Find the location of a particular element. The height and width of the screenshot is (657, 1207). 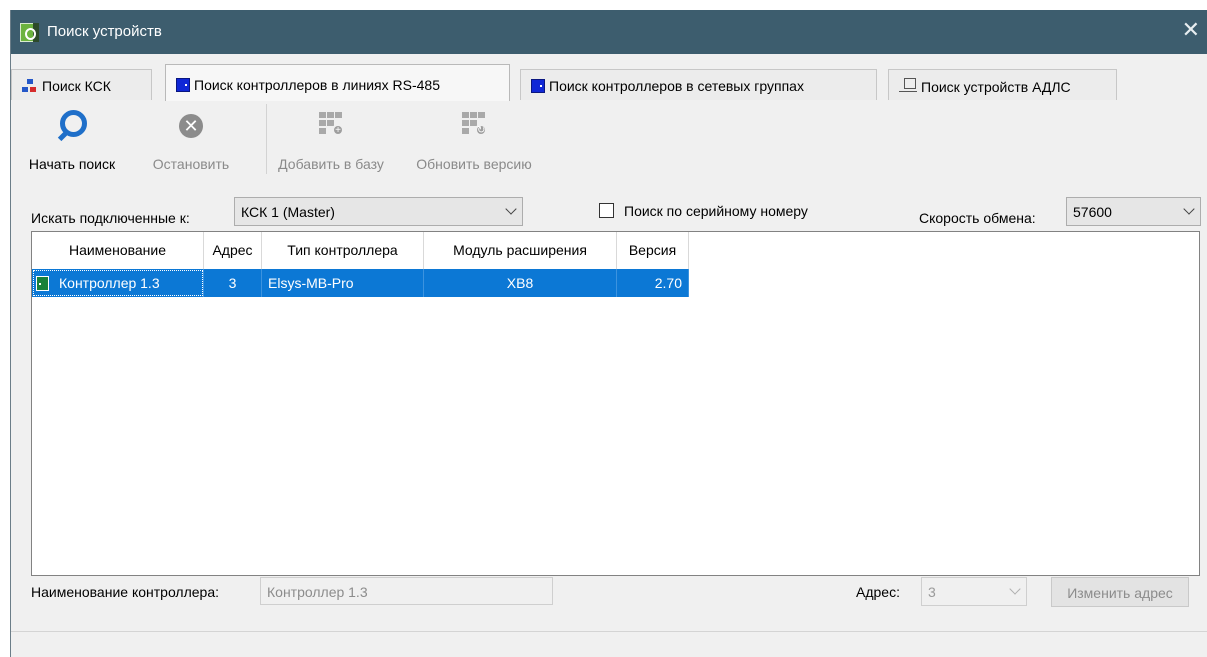

address-value: 3 is located at coordinates (932, 592).